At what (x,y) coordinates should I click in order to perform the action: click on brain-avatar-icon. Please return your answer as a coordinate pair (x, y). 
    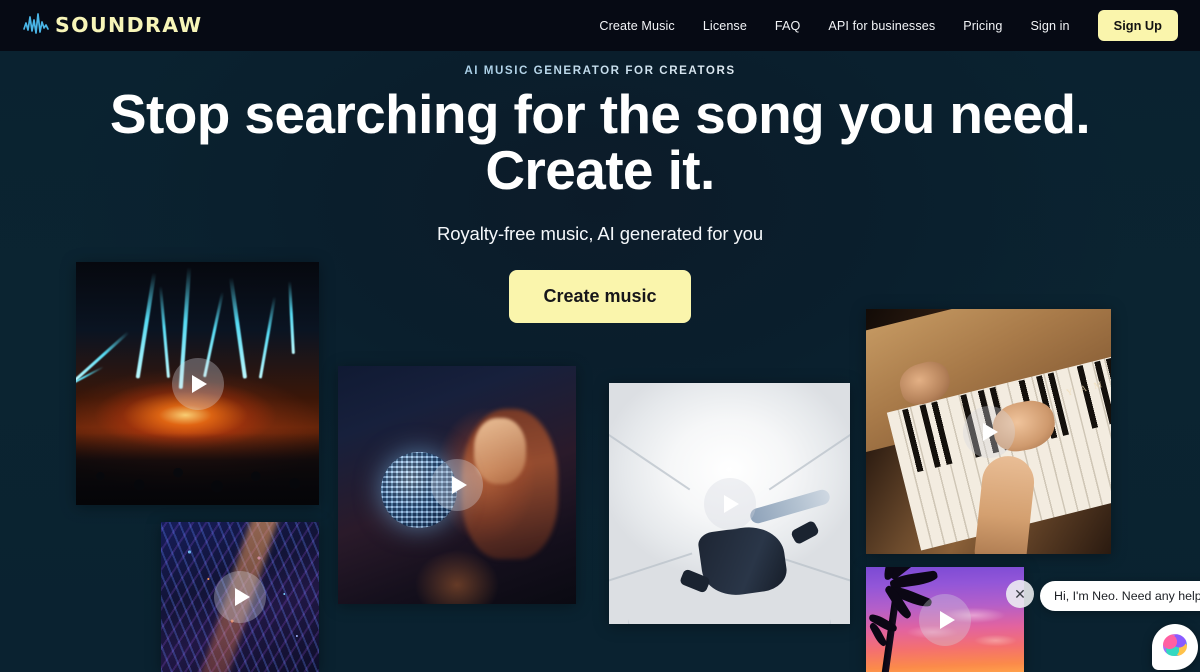
    Looking at the image, I should click on (1175, 645).